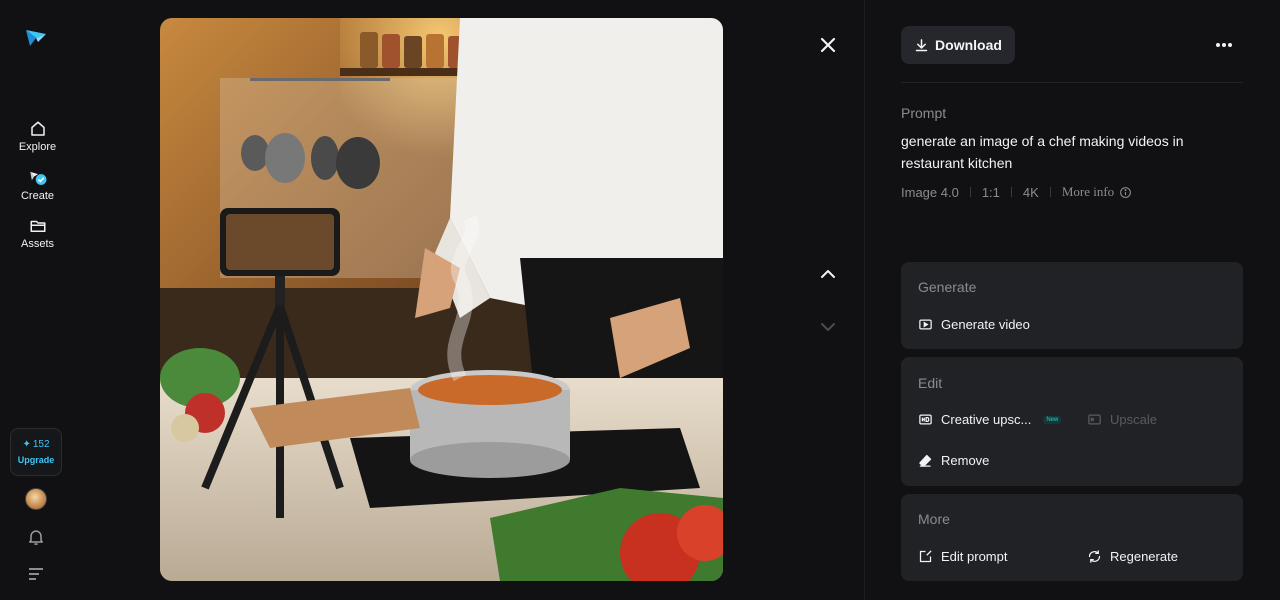  What do you see at coordinates (828, 327) in the screenshot?
I see `chevron-down-icon` at bounding box center [828, 327].